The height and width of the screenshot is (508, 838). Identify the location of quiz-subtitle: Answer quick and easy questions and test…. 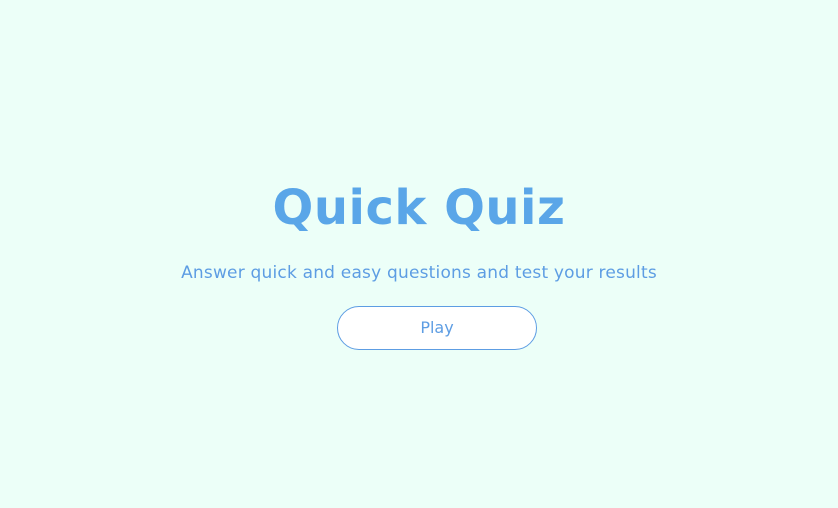
(419, 273).